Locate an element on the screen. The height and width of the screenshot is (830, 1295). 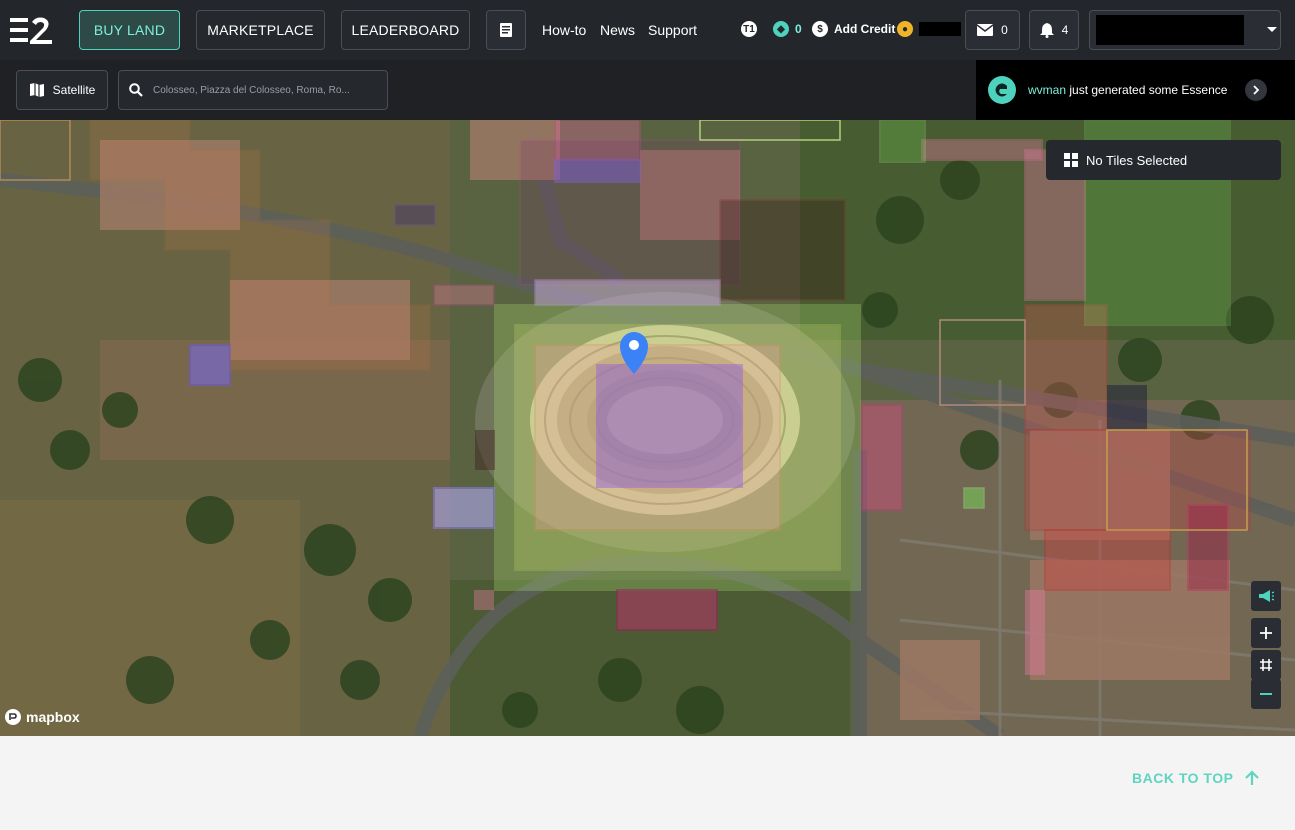
token-balance: ● is located at coordinates (929, 29).